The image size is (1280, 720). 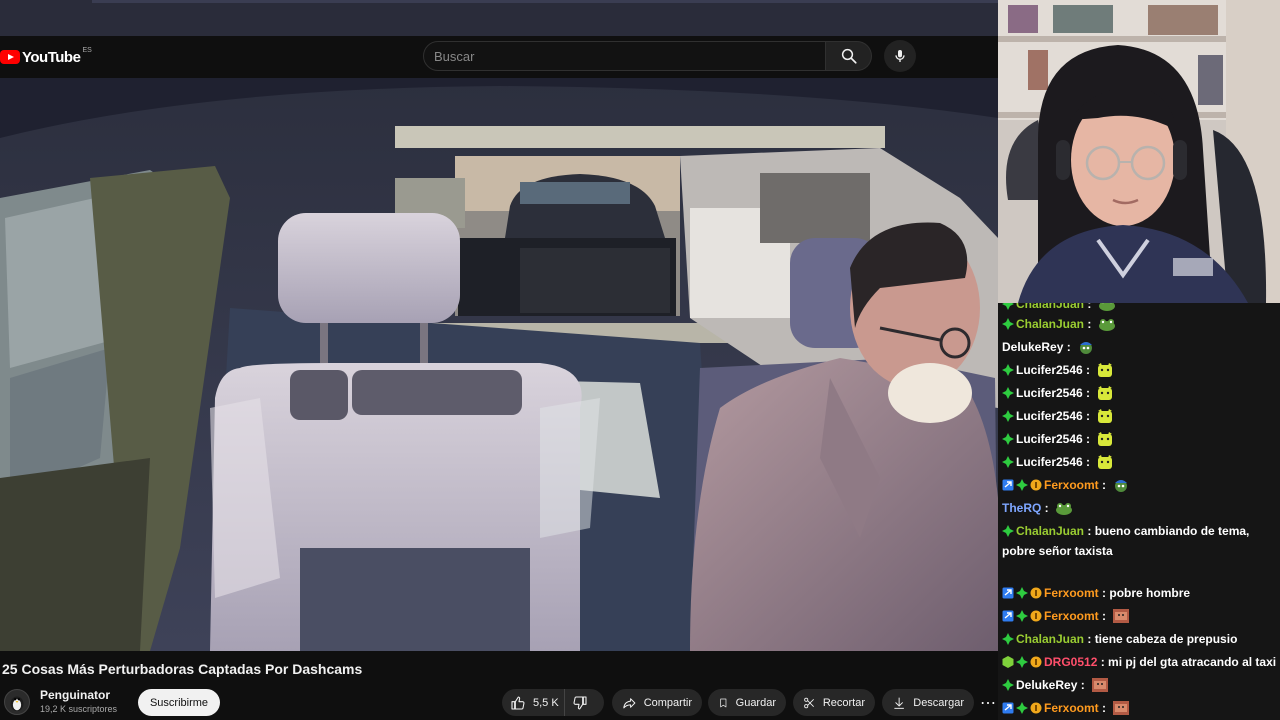 I want to click on penguin-avatar-icon, so click(x=17, y=704).